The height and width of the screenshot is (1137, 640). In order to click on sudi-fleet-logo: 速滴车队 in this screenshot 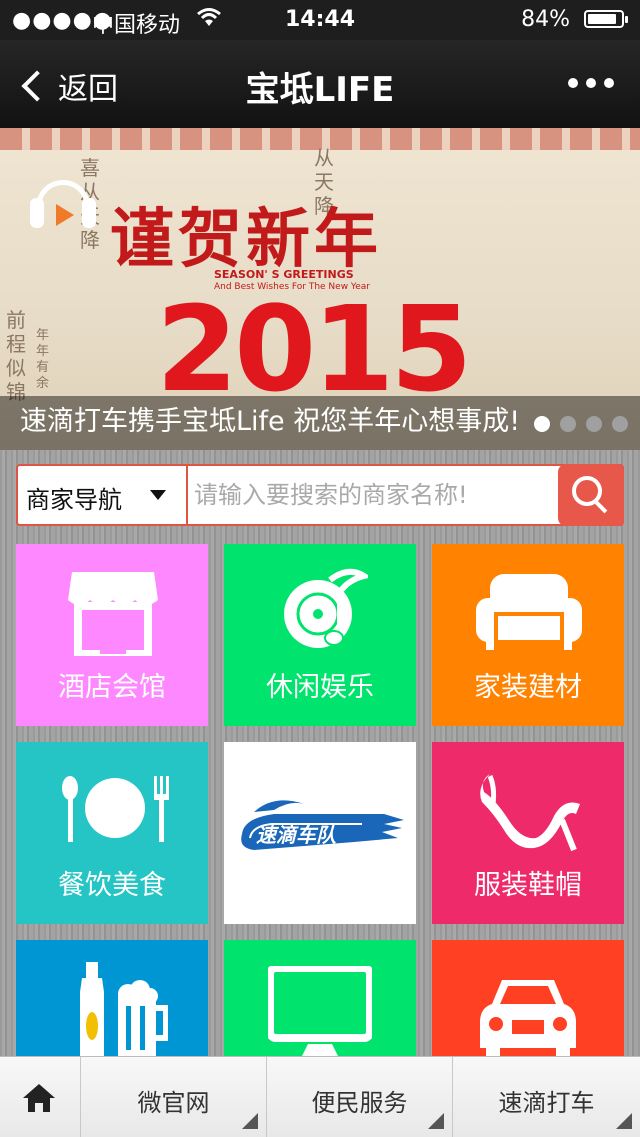, I will do `click(322, 825)`.